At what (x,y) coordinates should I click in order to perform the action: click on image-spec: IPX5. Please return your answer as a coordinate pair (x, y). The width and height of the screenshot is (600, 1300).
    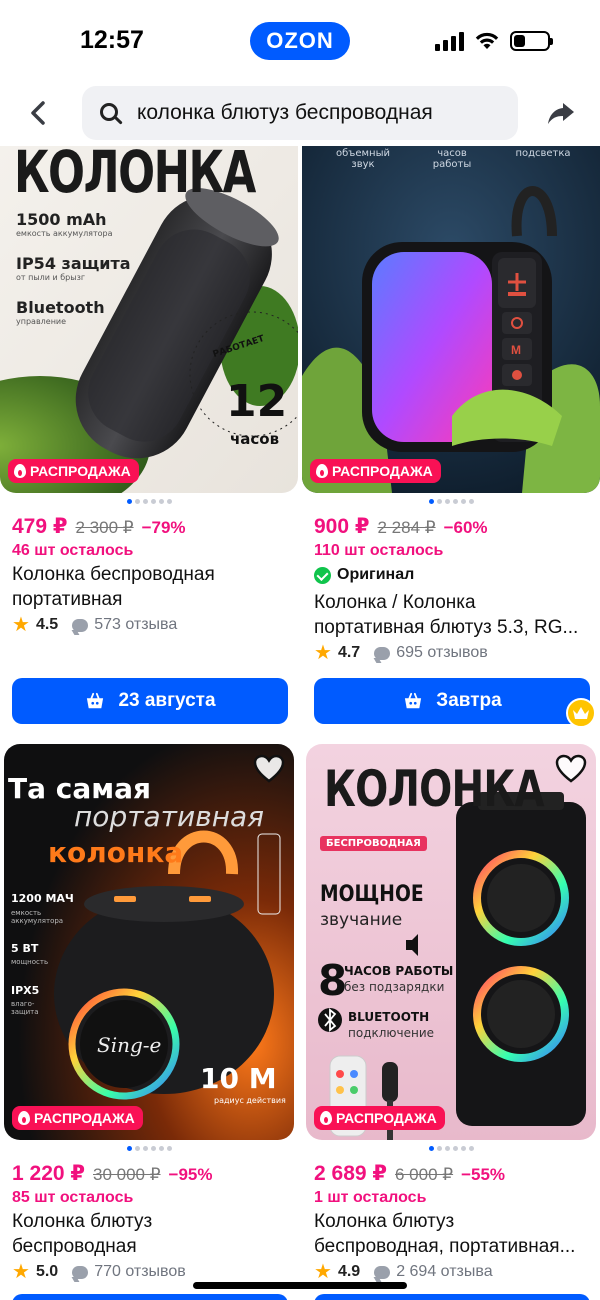
    Looking at the image, I should click on (25, 990).